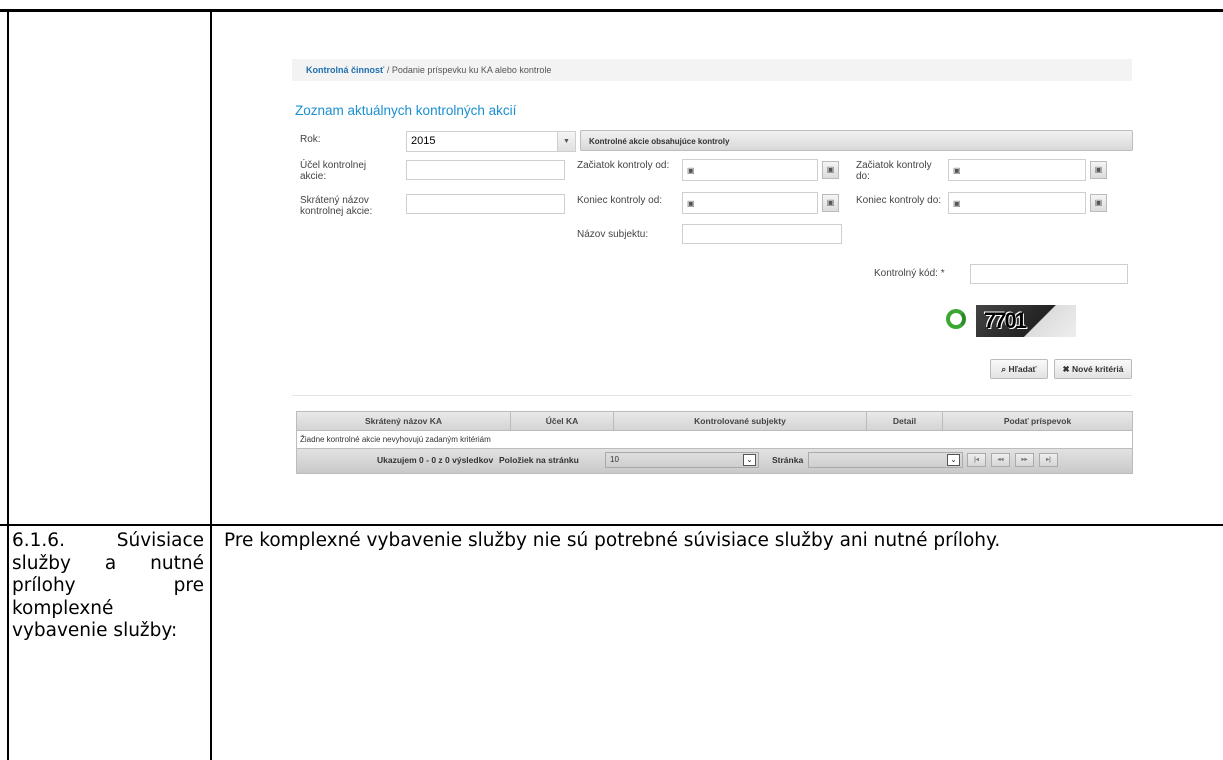  Describe the element at coordinates (885, 460) in the screenshot. I see `page-select: ⌄` at that location.